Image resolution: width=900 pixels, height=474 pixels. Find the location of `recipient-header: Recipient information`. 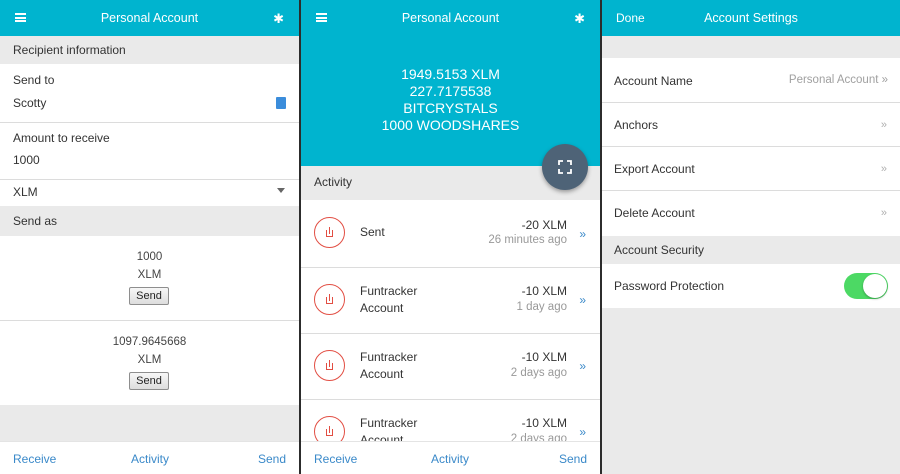

recipient-header: Recipient information is located at coordinates (149, 50).